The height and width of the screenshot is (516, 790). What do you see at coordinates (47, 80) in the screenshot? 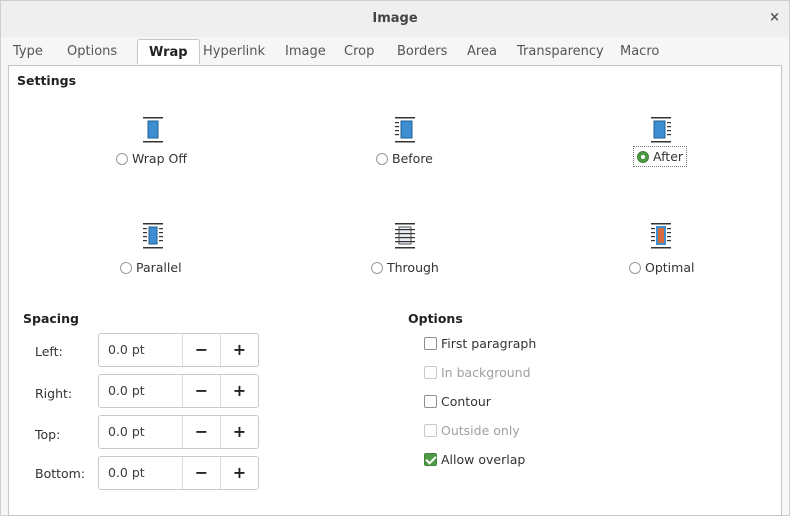
I see `settings-heading: Settings` at bounding box center [47, 80].